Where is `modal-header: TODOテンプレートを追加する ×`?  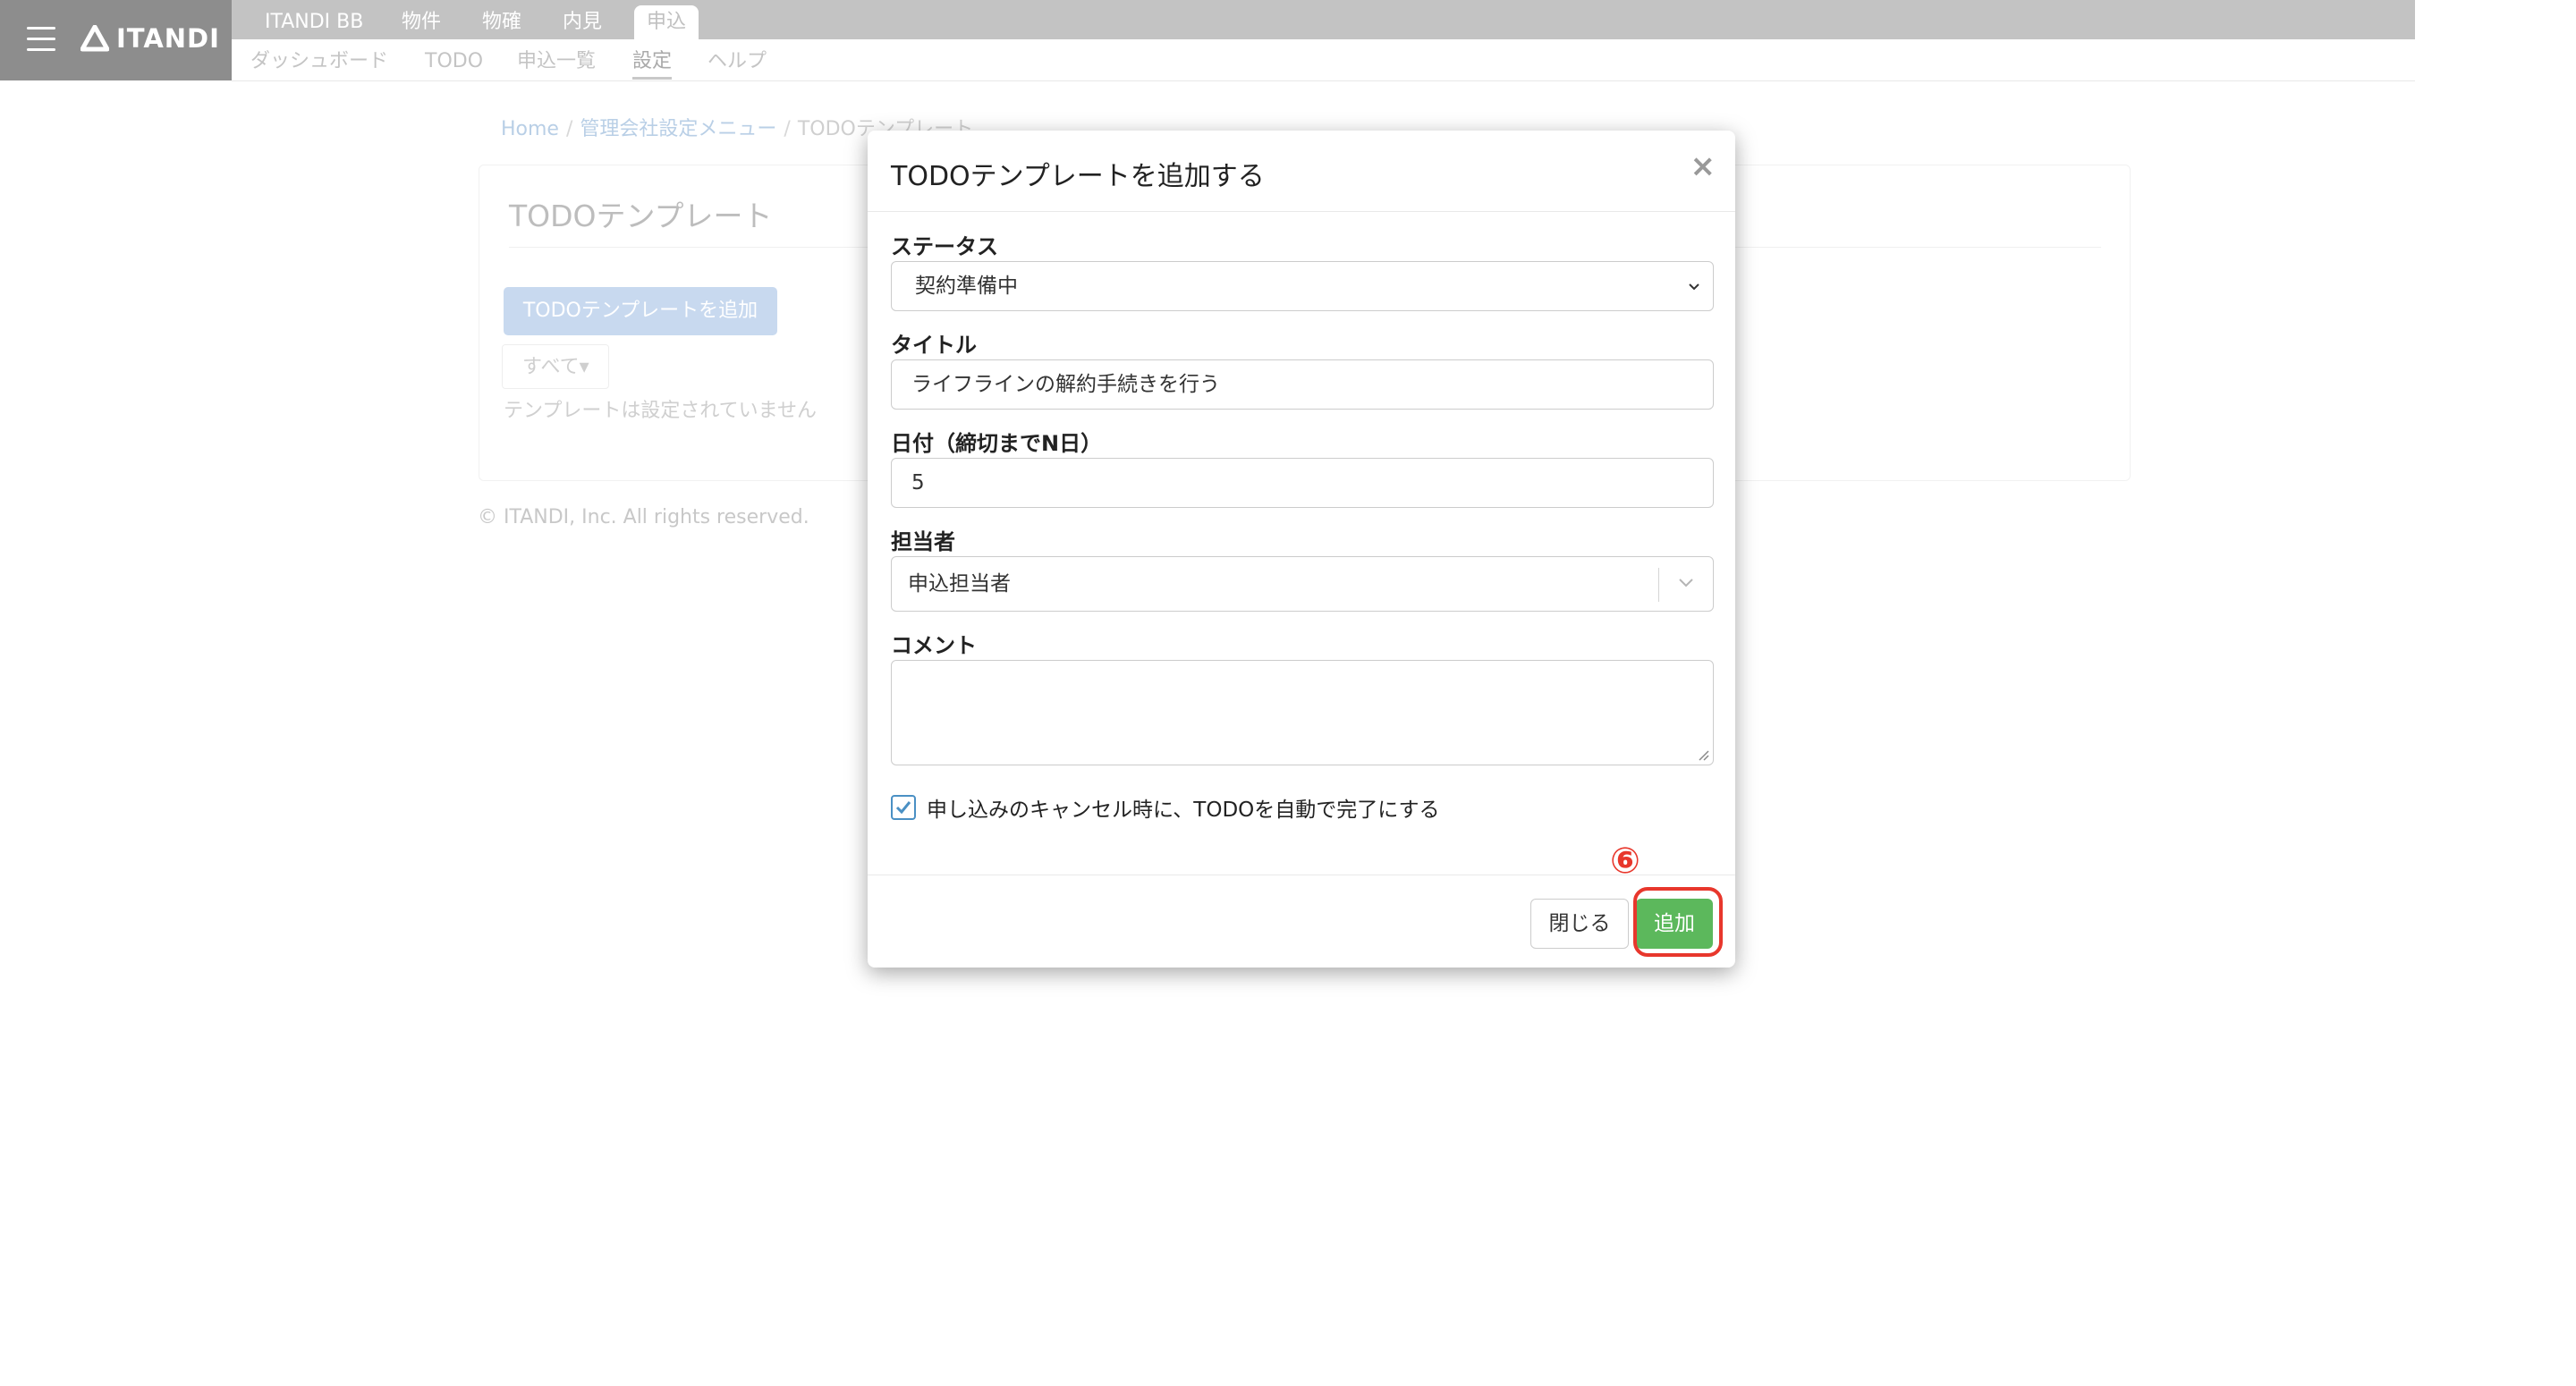
modal-header: TODOテンプレートを追加する × is located at coordinates (1301, 171).